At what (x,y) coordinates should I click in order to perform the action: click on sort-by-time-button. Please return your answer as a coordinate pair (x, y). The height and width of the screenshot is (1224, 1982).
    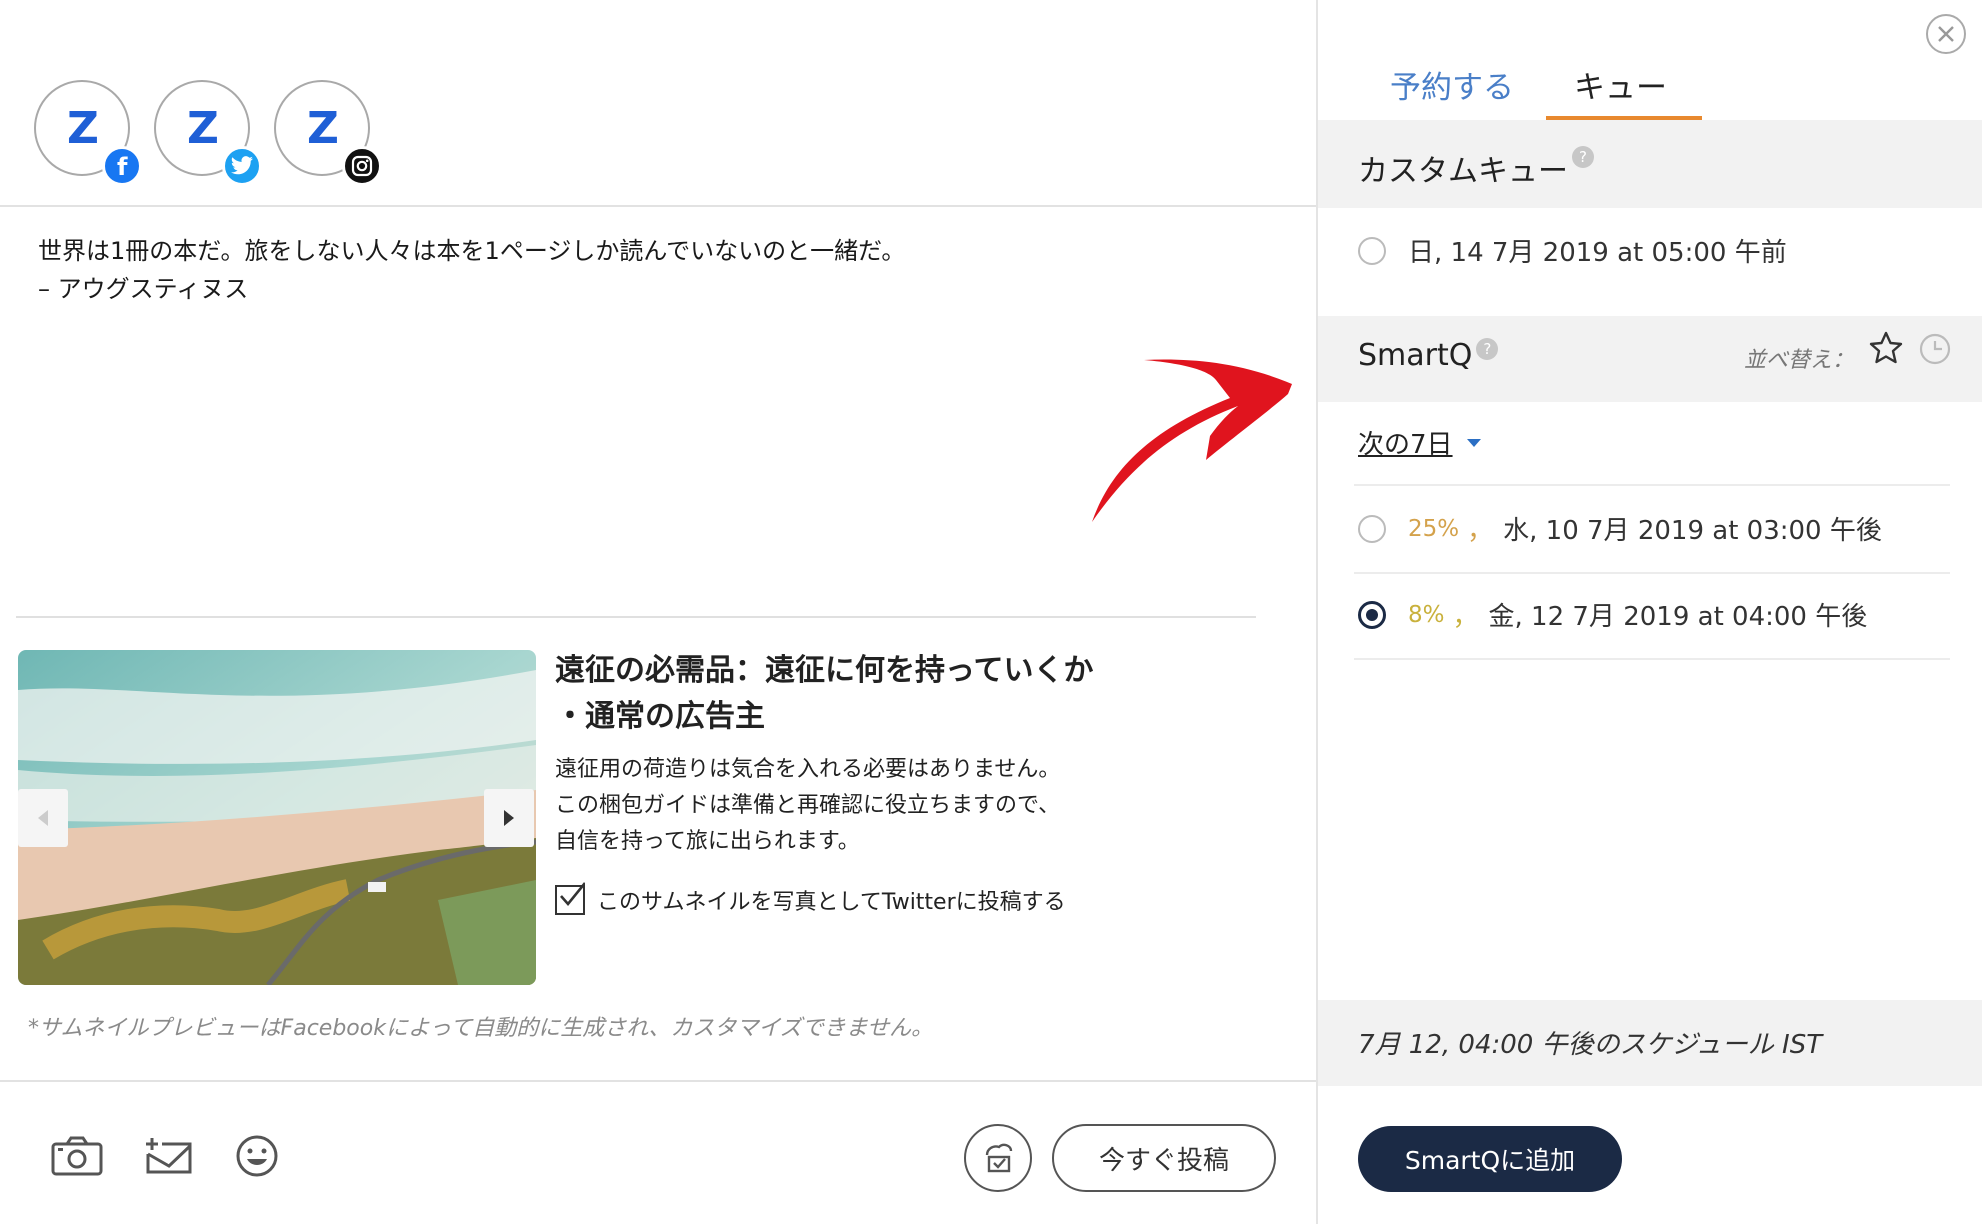
    Looking at the image, I should click on (1935, 349).